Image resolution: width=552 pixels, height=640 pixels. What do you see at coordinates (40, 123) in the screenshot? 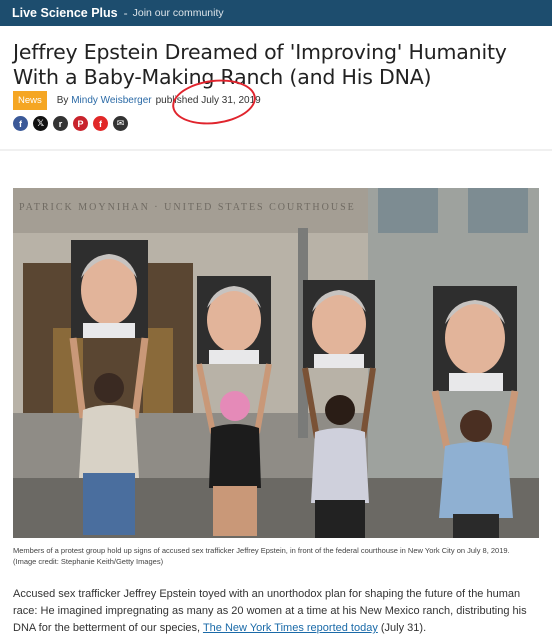
I see `x-twitter-icon: 𝕏` at bounding box center [40, 123].